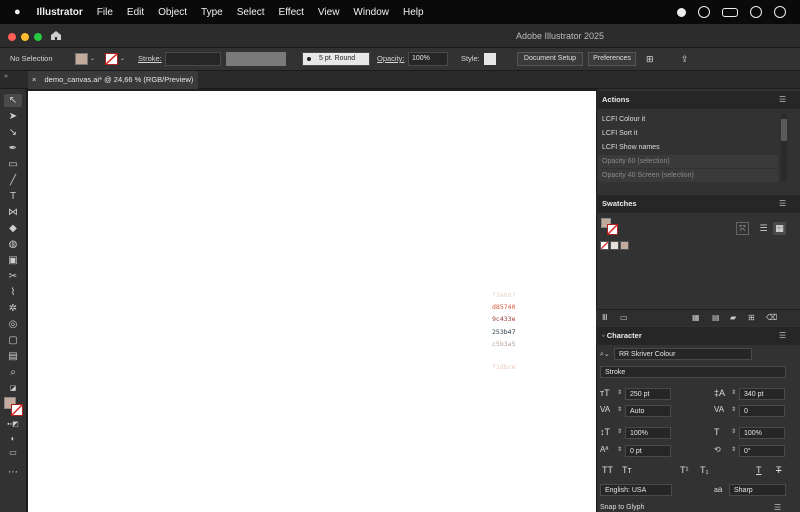 The height and width of the screenshot is (512, 800). Describe the element at coordinates (751, 317) in the screenshot. I see `new-swatch-icon: ⊞` at that location.